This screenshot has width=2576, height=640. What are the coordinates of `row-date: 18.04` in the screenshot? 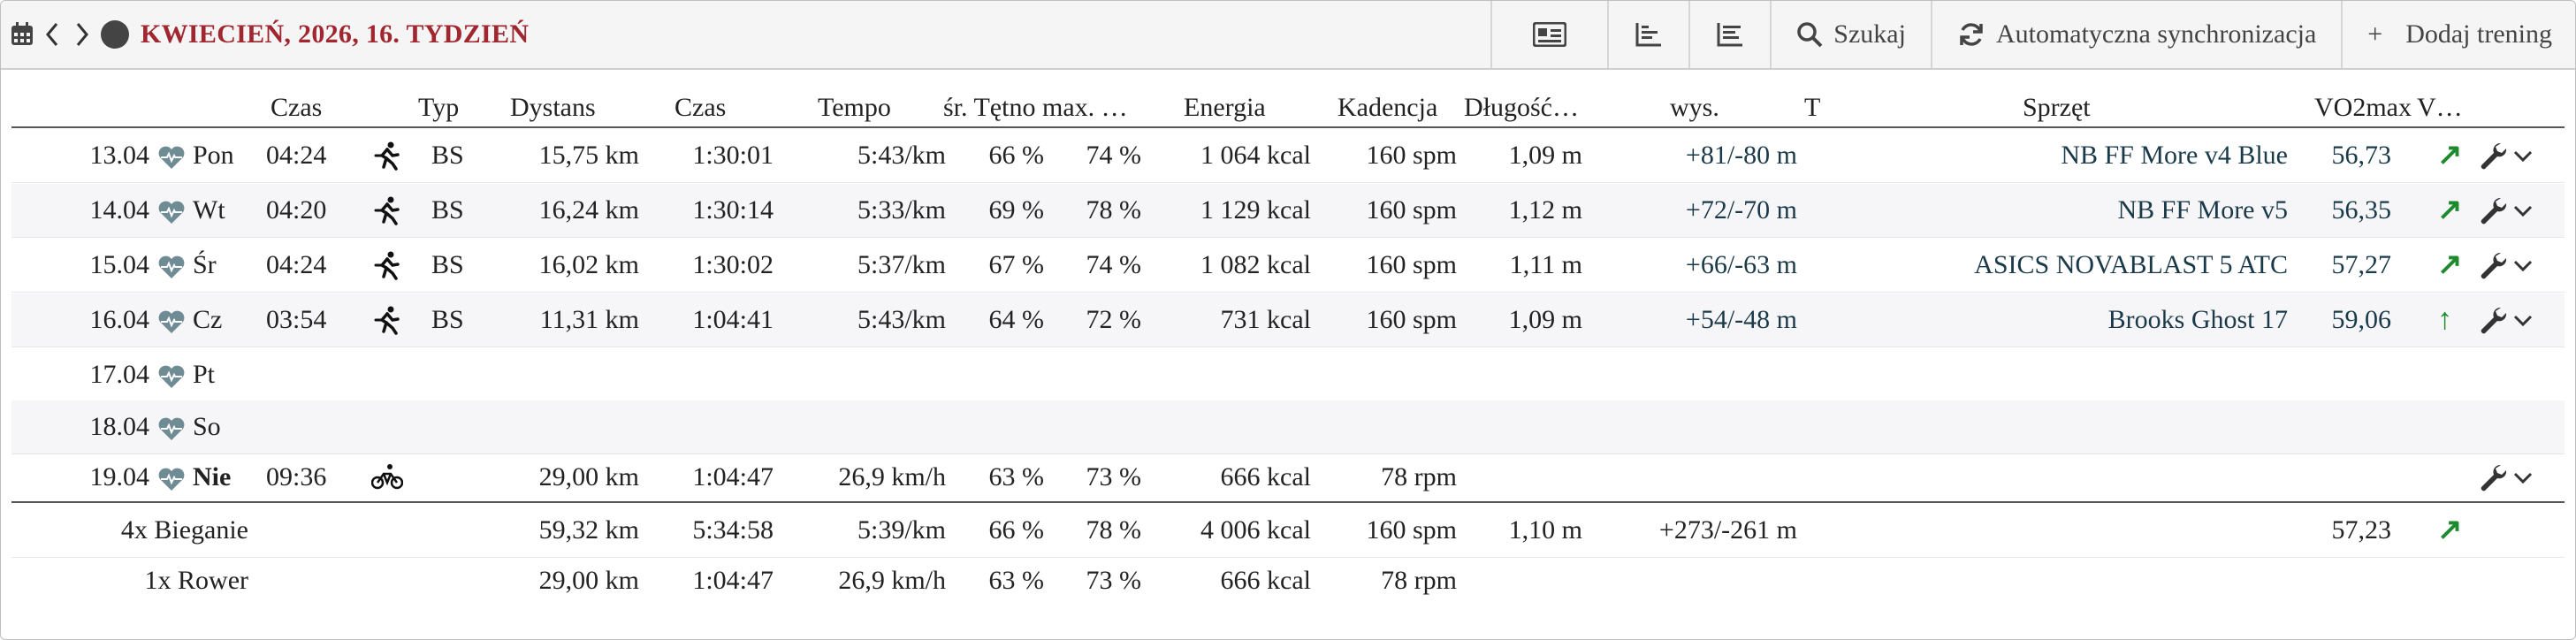 It's located at (119, 426).